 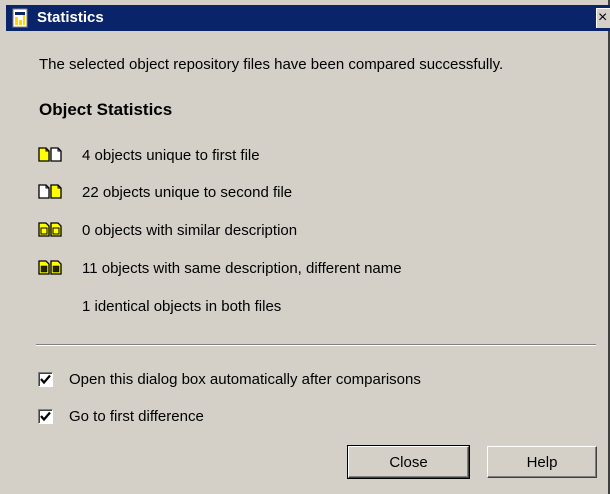 I want to click on stat-row-identical: 1 identical objects in both files, so click(x=316, y=307).